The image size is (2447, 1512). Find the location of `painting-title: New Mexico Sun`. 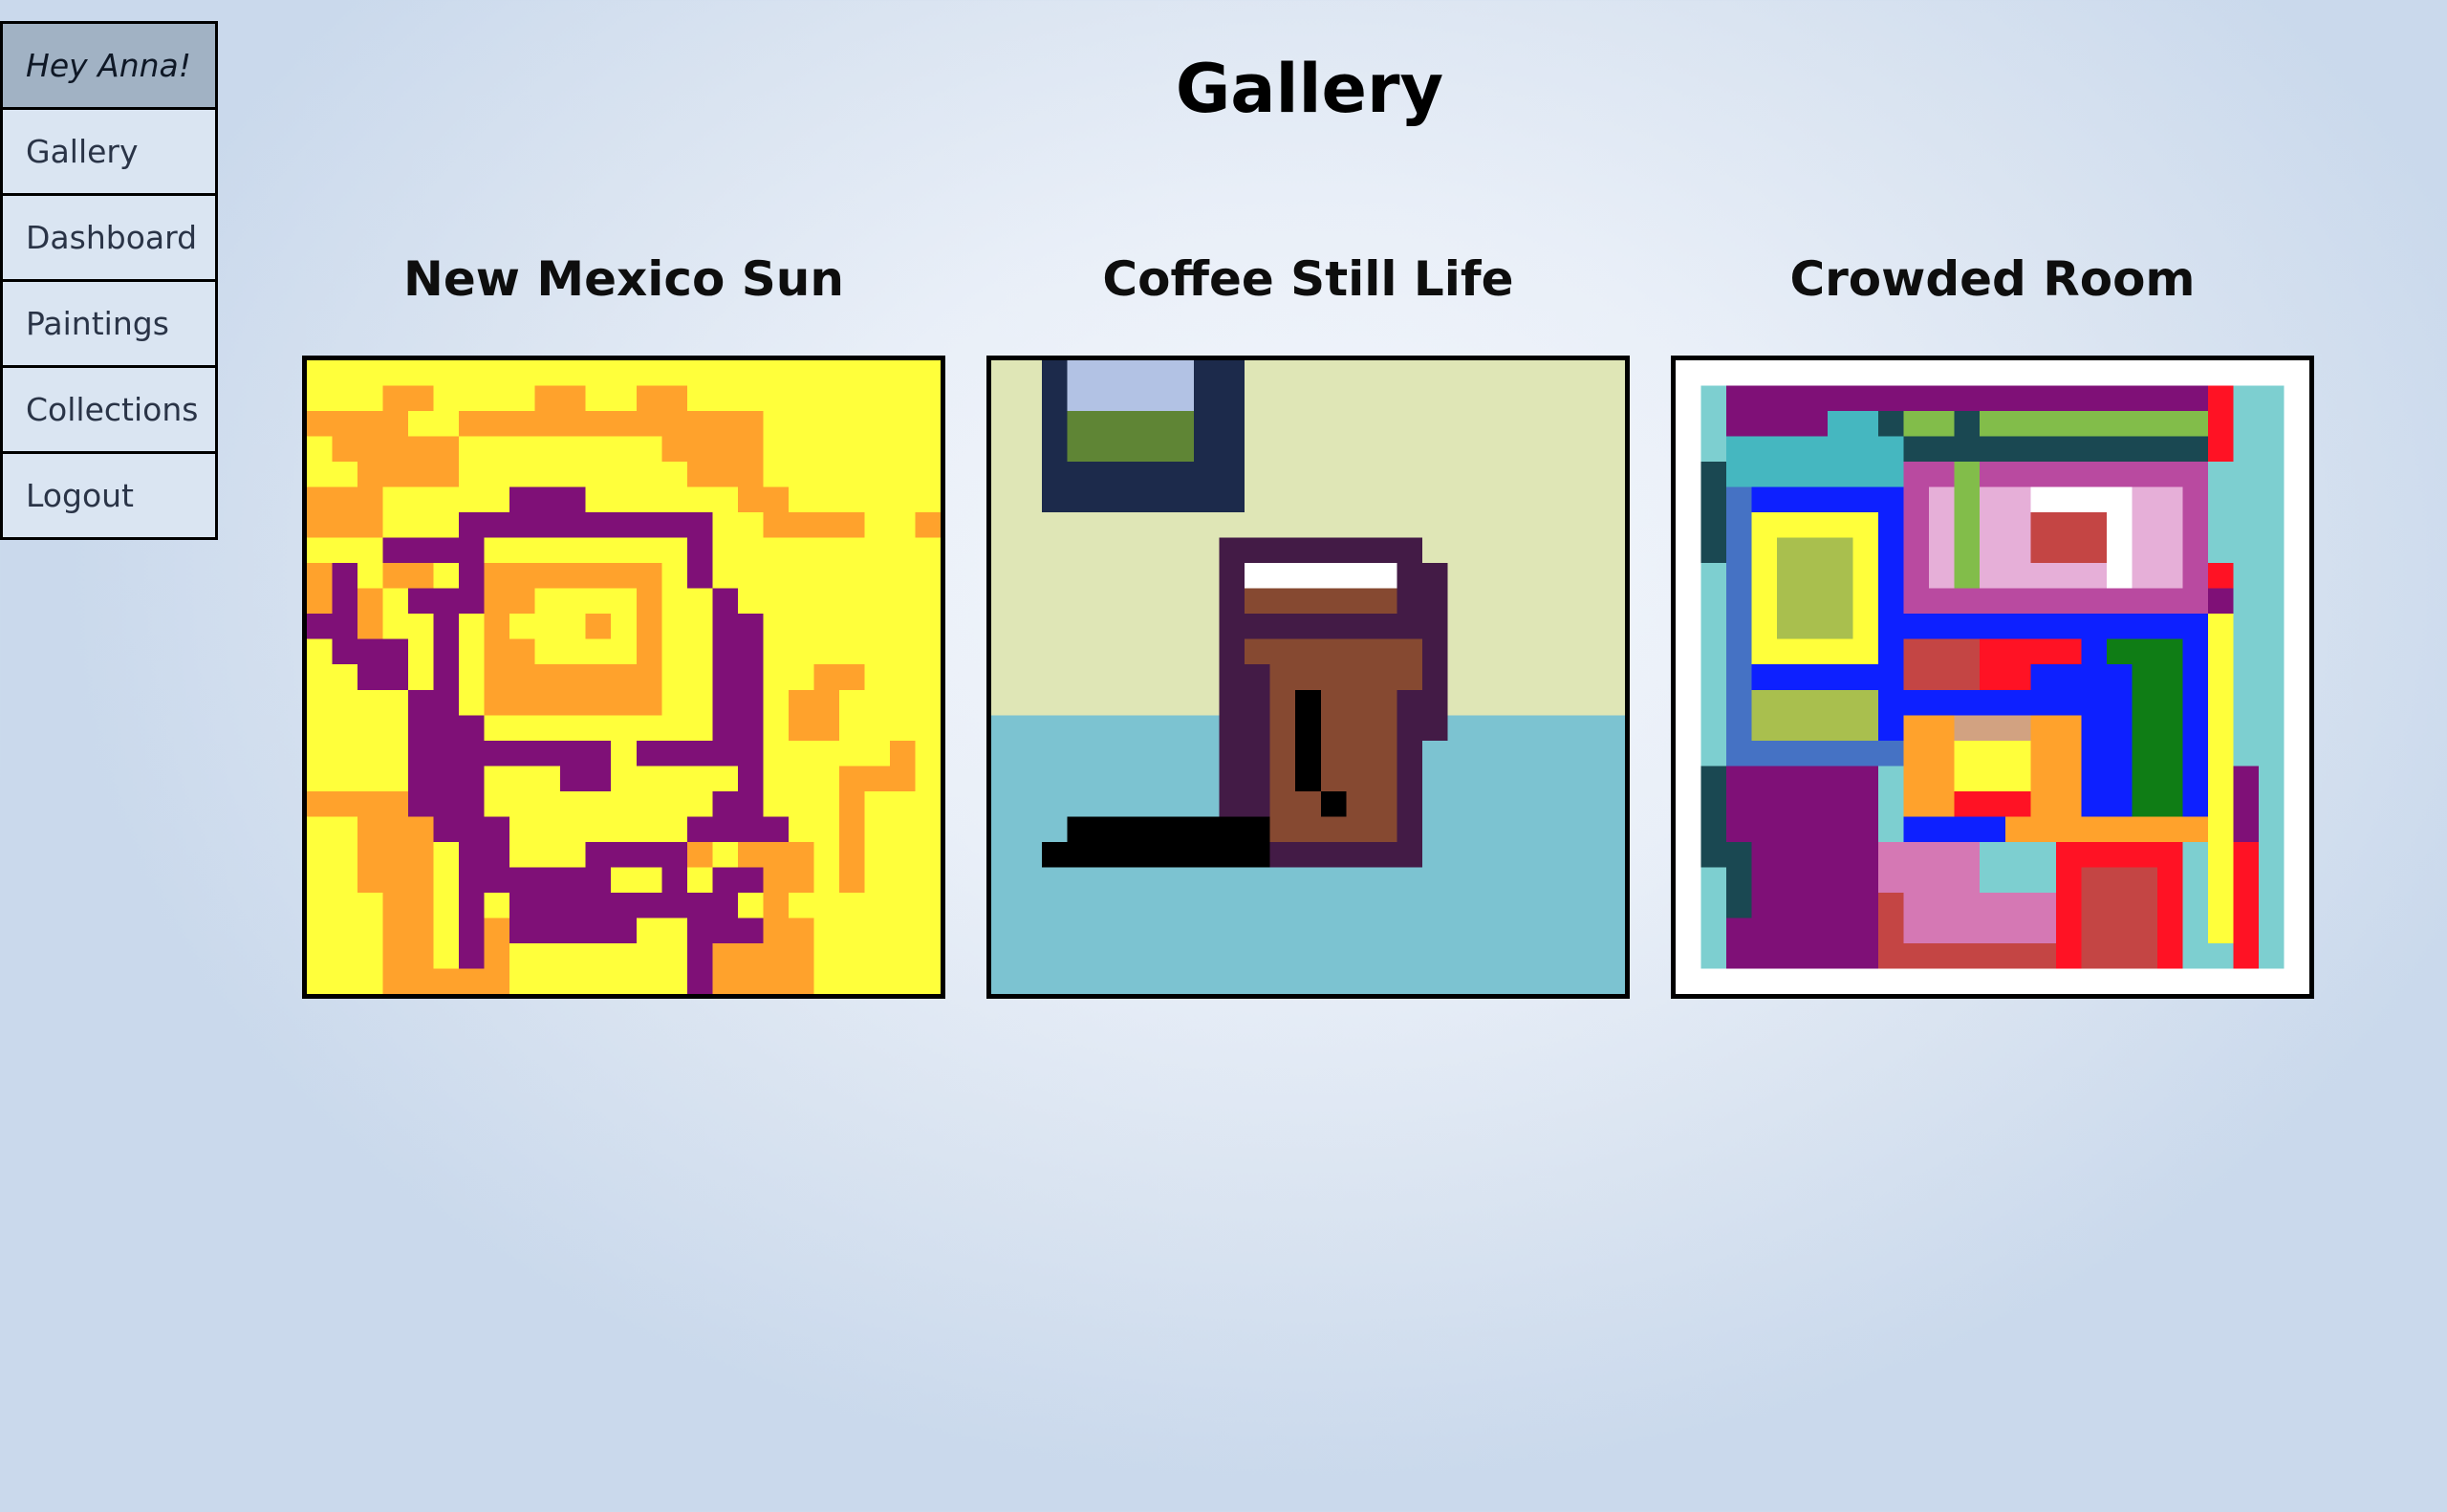

painting-title: New Mexico Sun is located at coordinates (623, 279).